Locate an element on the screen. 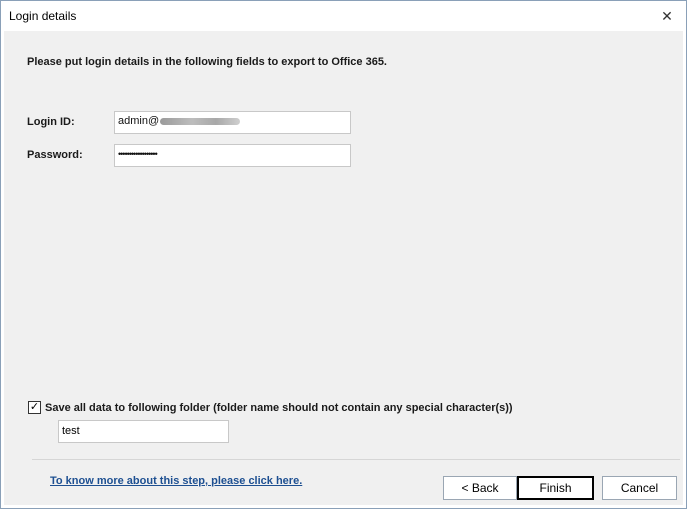  save-folder-checkbox: ✓ is located at coordinates (34, 407).